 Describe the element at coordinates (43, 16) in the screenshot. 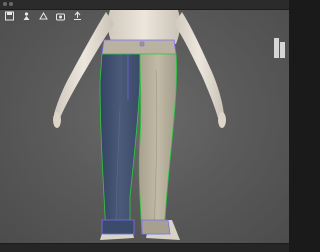

I see `render-icon` at that location.